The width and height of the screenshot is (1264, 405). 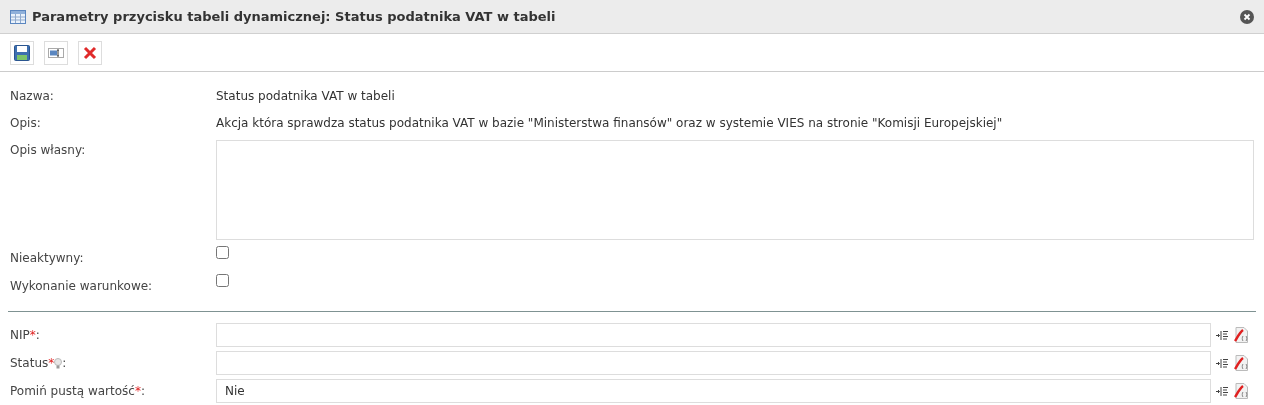 I want to click on text-field-button, so click(x=56, y=53).